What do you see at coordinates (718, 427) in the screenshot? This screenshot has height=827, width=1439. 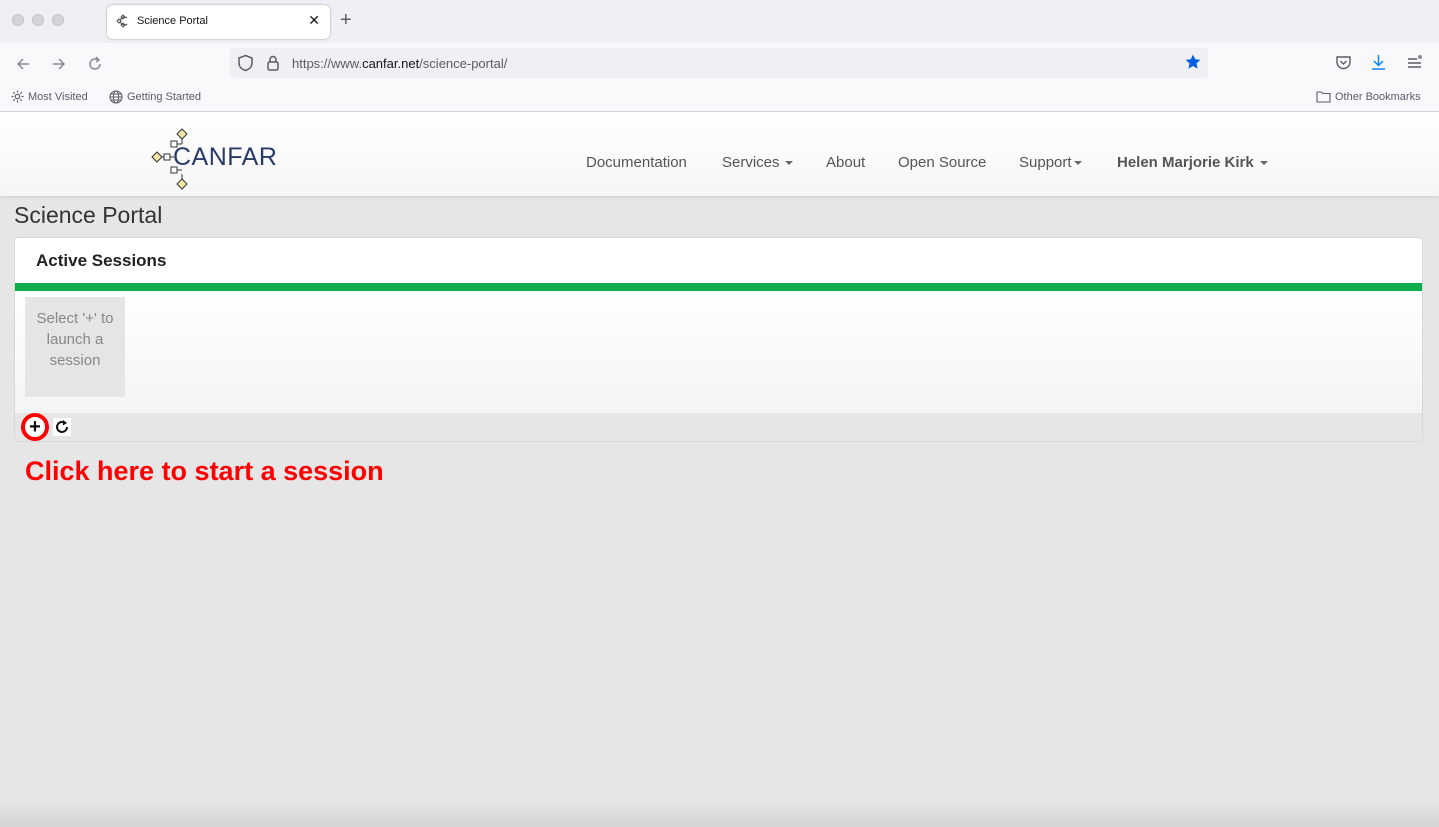 I see `panel-footer: +` at bounding box center [718, 427].